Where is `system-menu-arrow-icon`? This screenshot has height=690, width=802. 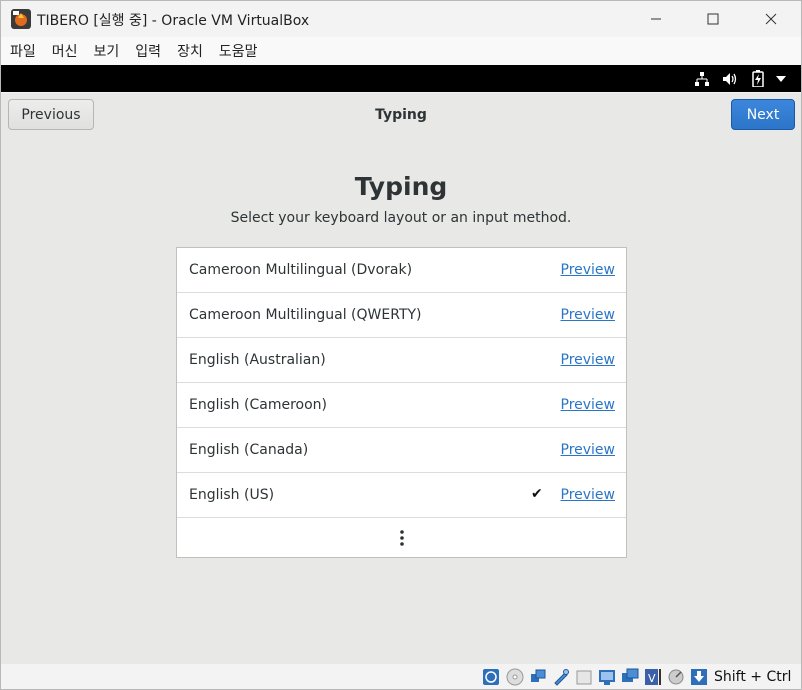 system-menu-arrow-icon is located at coordinates (781, 78).